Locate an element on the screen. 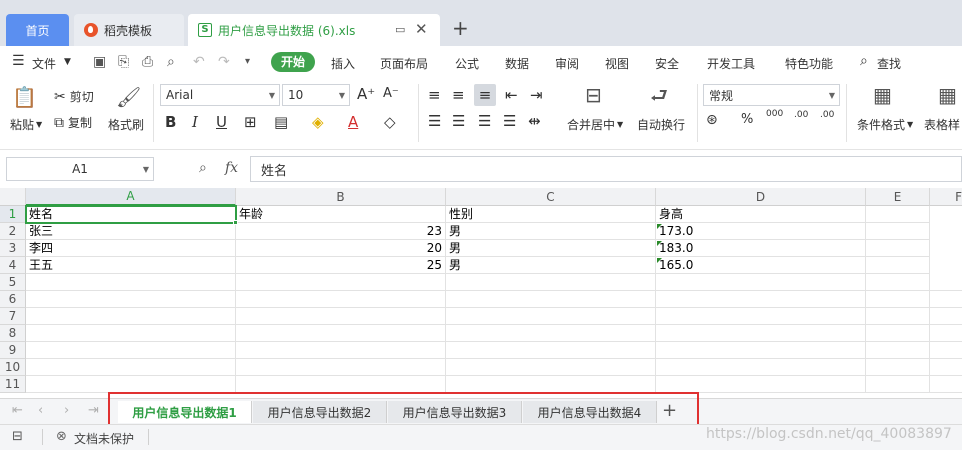 This screenshot has height=450, width=962. column-header-a: A is located at coordinates (131, 197).